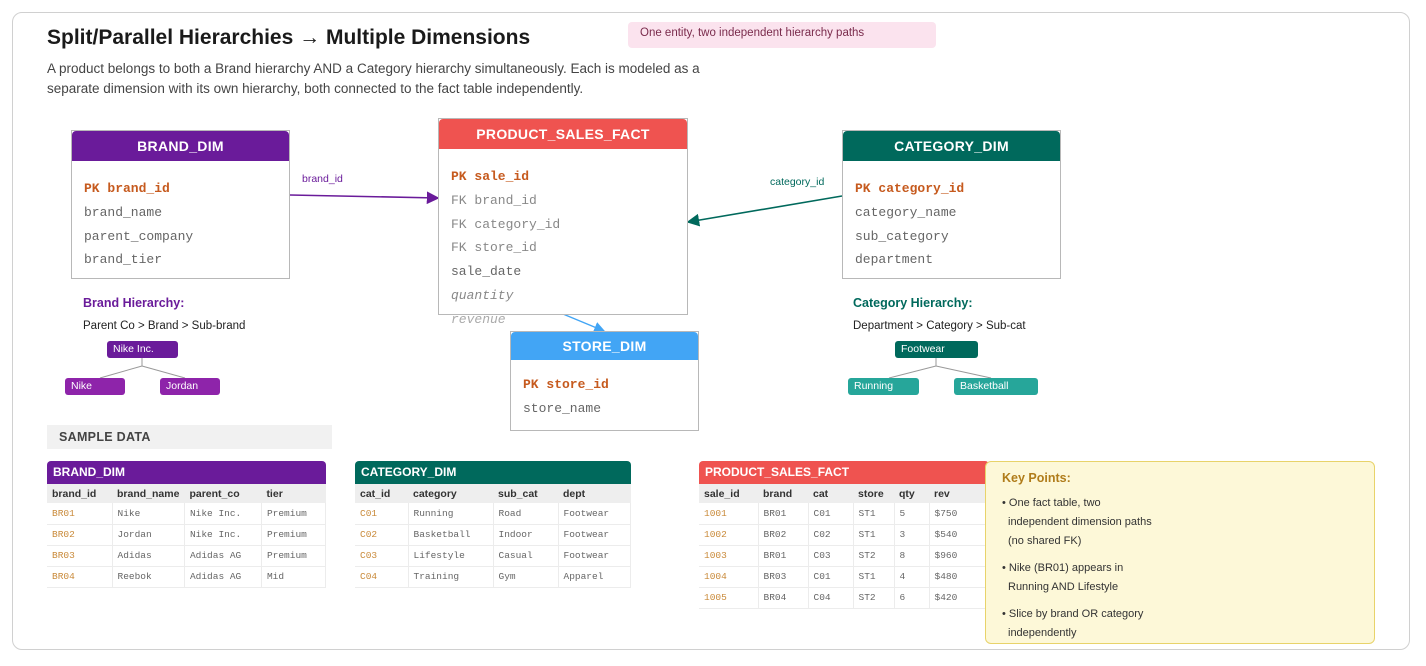  Describe the element at coordinates (911, 493) in the screenshot. I see `column-header: qty` at that location.